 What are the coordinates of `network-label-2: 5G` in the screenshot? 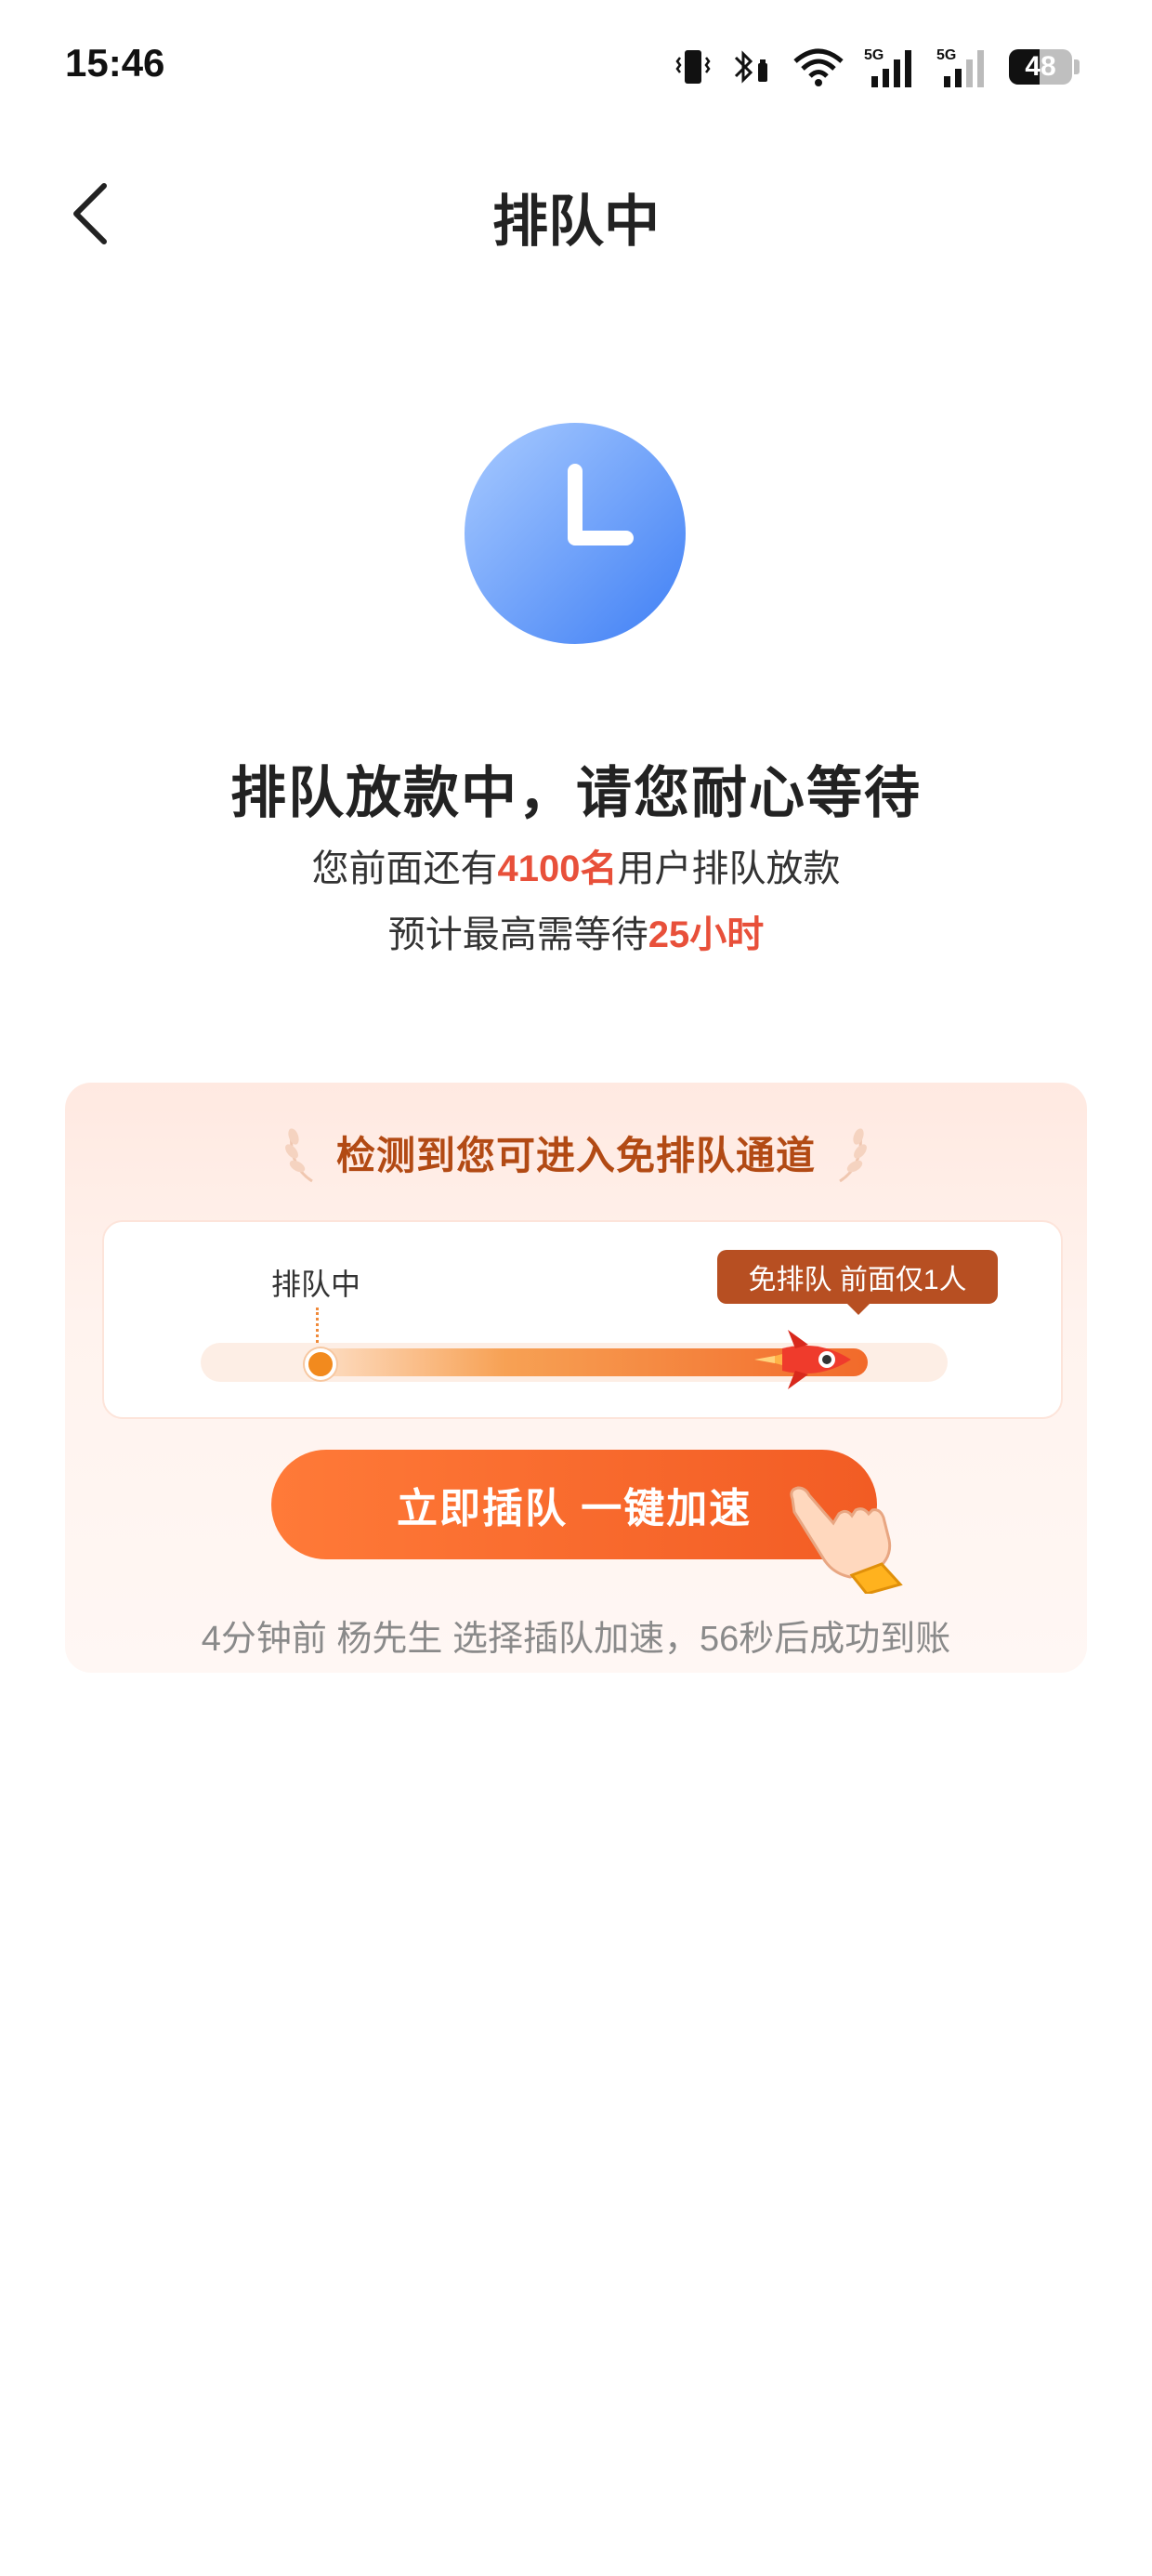 It's located at (946, 55).